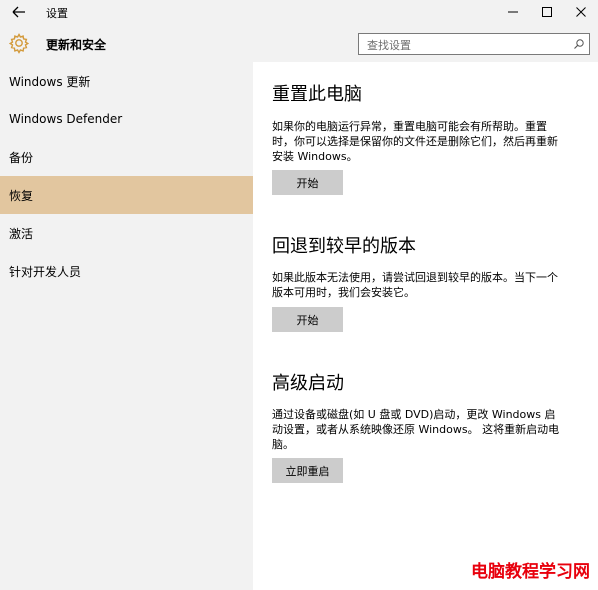 The image size is (598, 590). Describe the element at coordinates (76, 45) in the screenshot. I see `section-title: 更新和安全` at that location.